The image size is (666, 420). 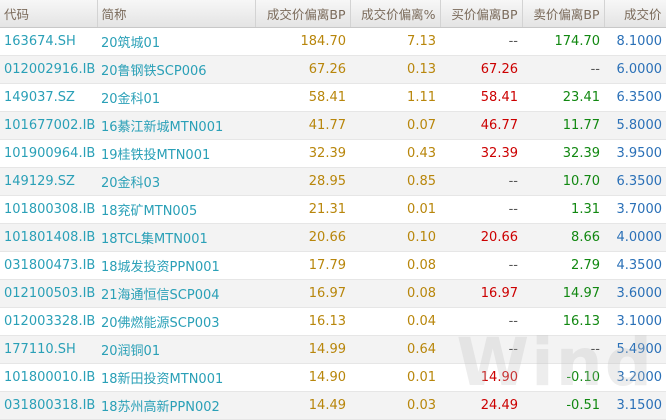 I want to click on table-row: 149037.SZ 20金科01 58.41 1.11 58.41 23.41 6.3500, so click(x=333, y=97).